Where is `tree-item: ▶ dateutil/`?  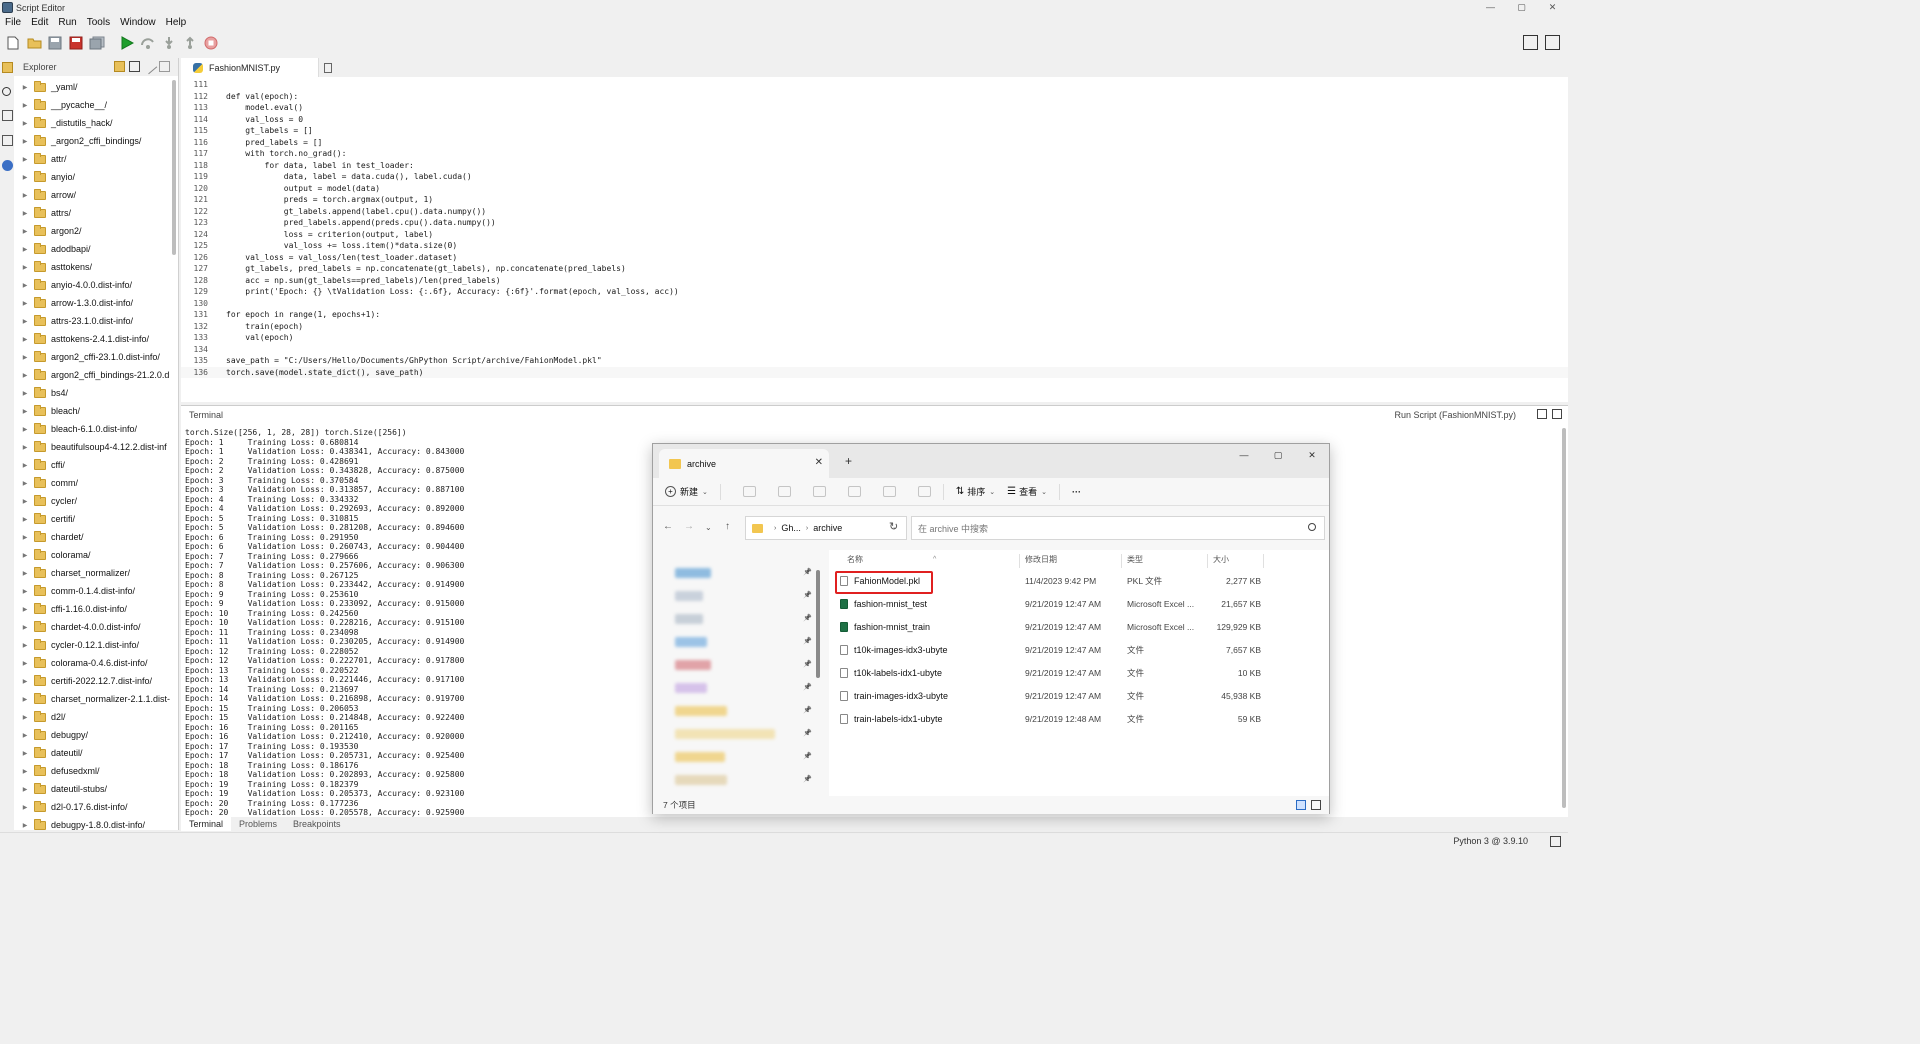 tree-item: ▶ dateutil/ is located at coordinates (92, 753).